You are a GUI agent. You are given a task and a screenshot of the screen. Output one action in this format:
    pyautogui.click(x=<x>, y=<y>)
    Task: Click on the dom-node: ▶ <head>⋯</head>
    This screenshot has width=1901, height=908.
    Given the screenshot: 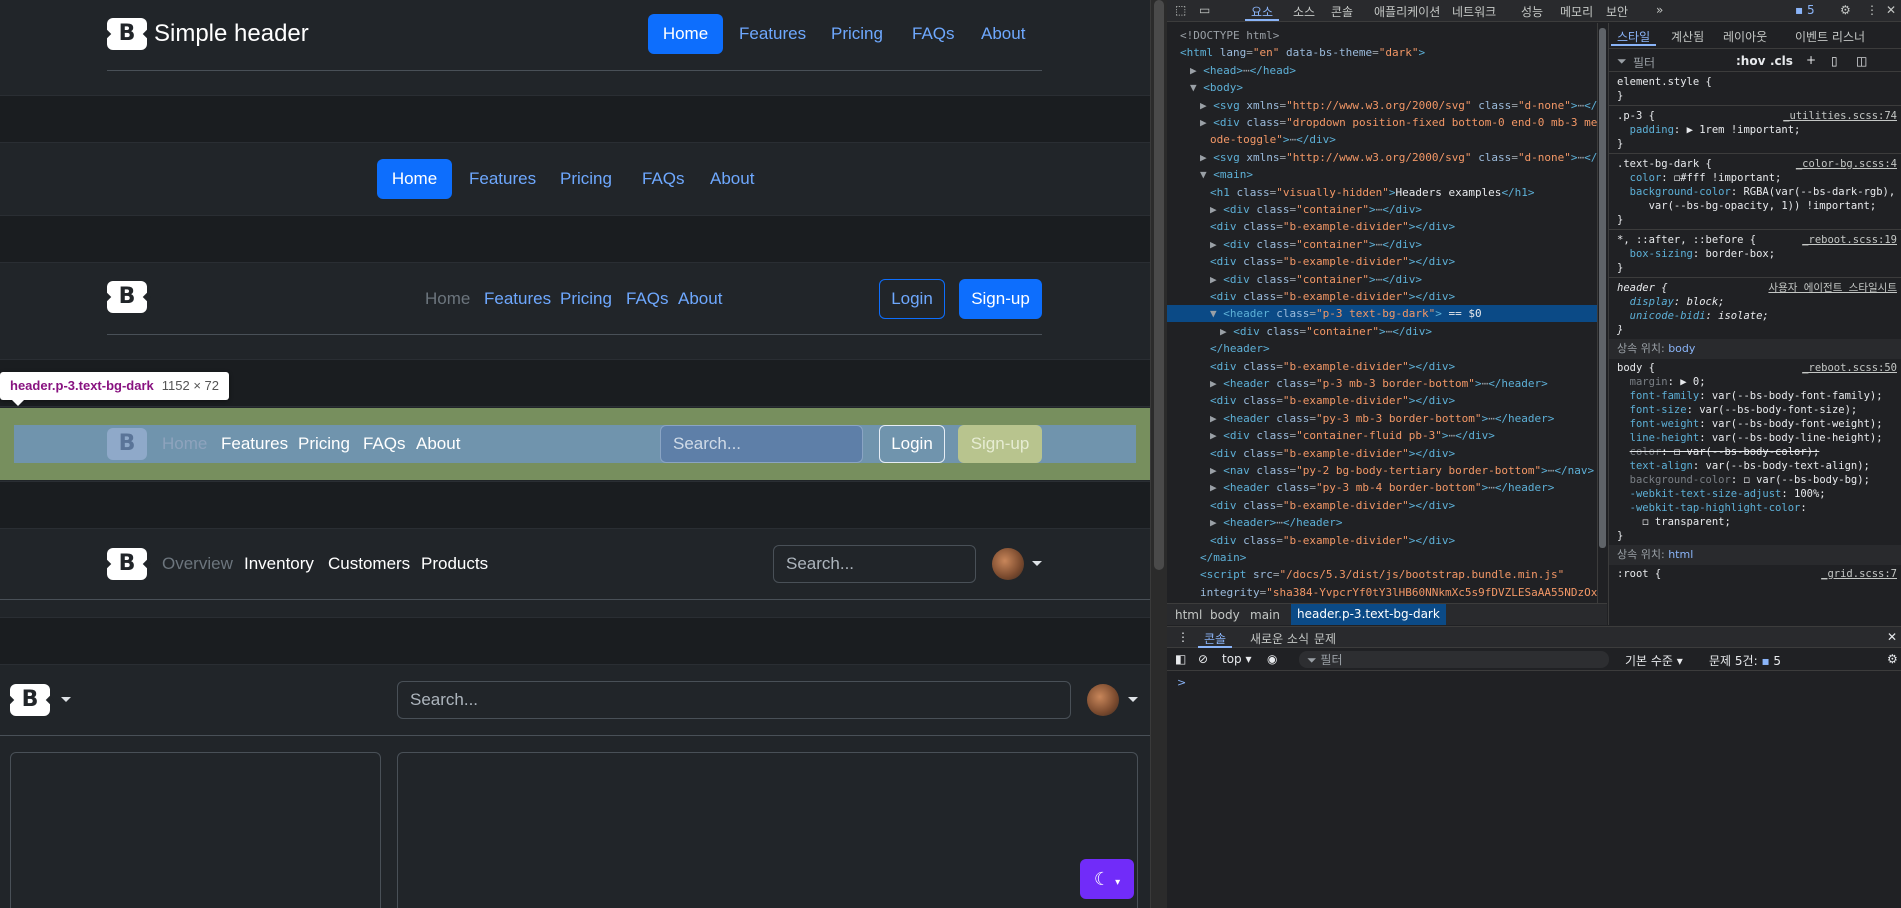 What is the action you would take?
    pyautogui.click(x=1382, y=70)
    